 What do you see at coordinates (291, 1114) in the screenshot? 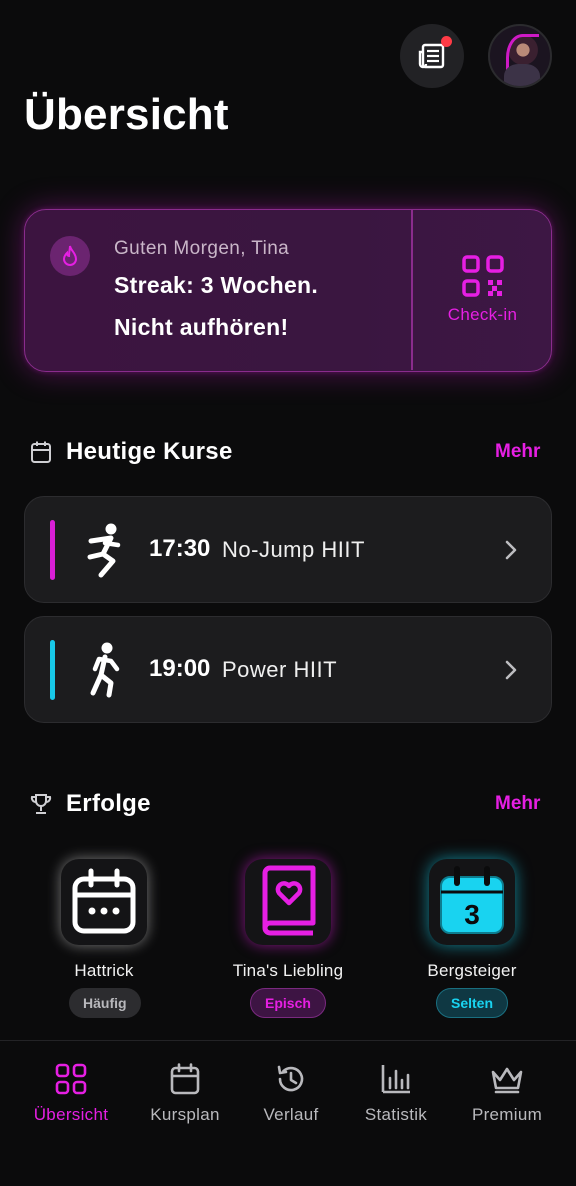
I see `nav-label: Verlauf` at bounding box center [291, 1114].